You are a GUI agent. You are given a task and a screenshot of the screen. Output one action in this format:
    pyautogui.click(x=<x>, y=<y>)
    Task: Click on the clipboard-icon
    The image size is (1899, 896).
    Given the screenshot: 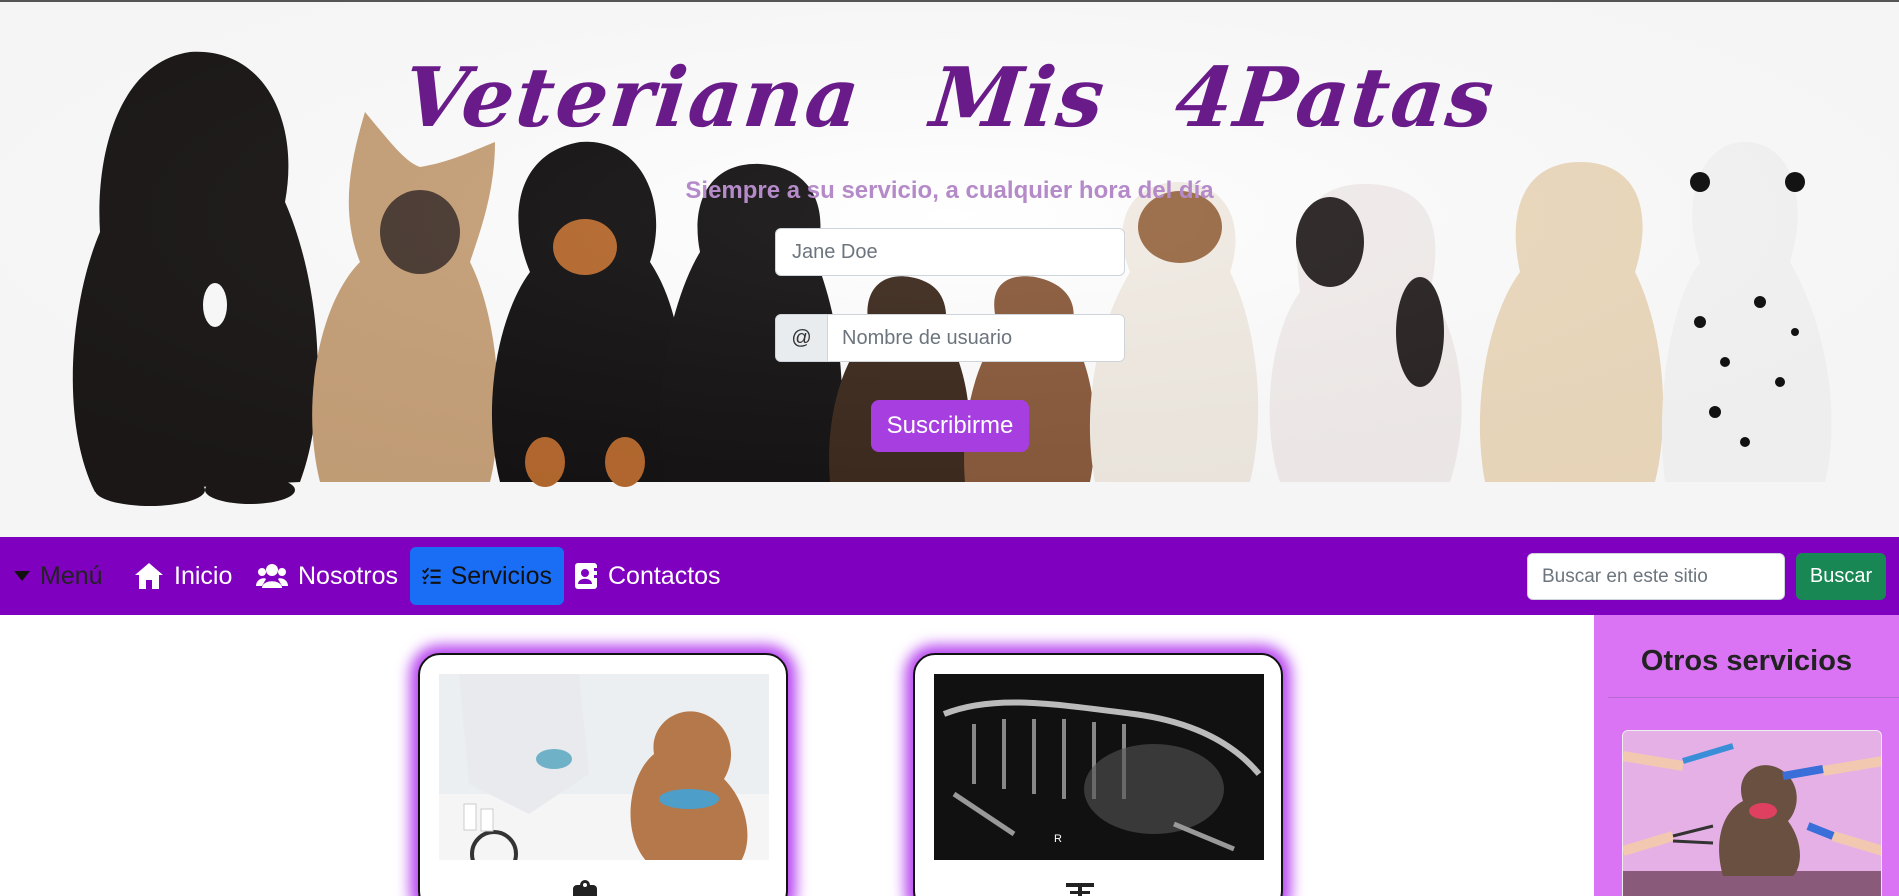 What is the action you would take?
    pyautogui.click(x=585, y=888)
    